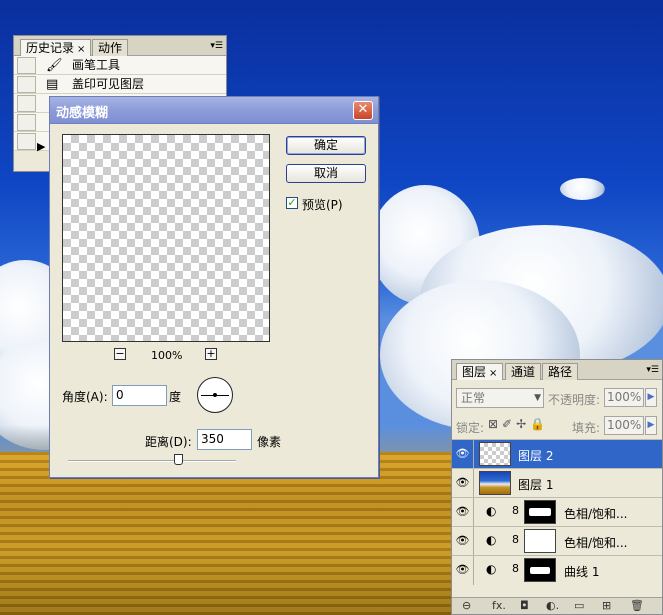 This screenshot has height=615, width=663. Describe the element at coordinates (108, 84) in the screenshot. I see `history-item-label: 盖印可见图层` at that location.